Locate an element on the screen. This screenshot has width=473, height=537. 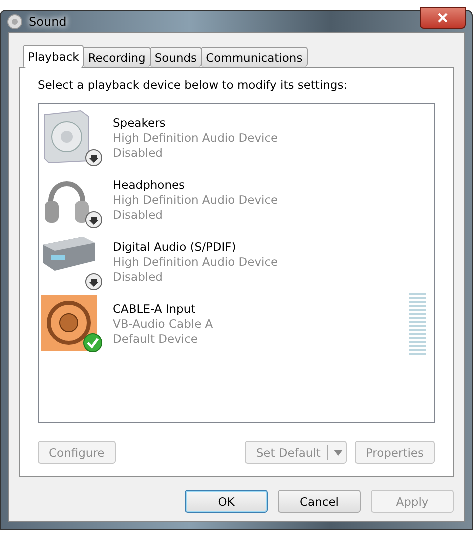
device-item: Digital Audio (S/PDIF) High Definition Audio Device Disabled is located at coordinates (236, 262).